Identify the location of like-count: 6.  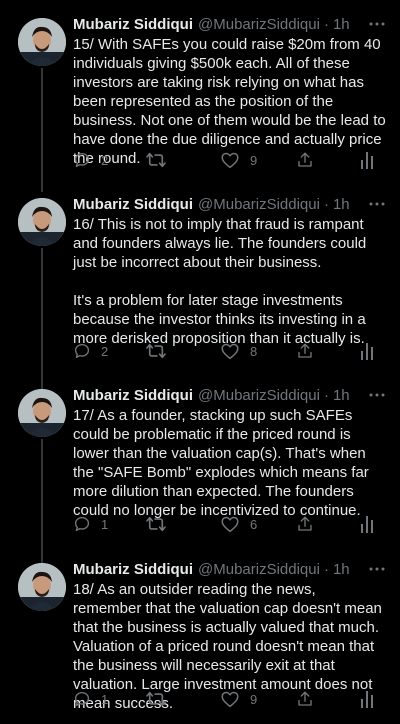
(254, 524).